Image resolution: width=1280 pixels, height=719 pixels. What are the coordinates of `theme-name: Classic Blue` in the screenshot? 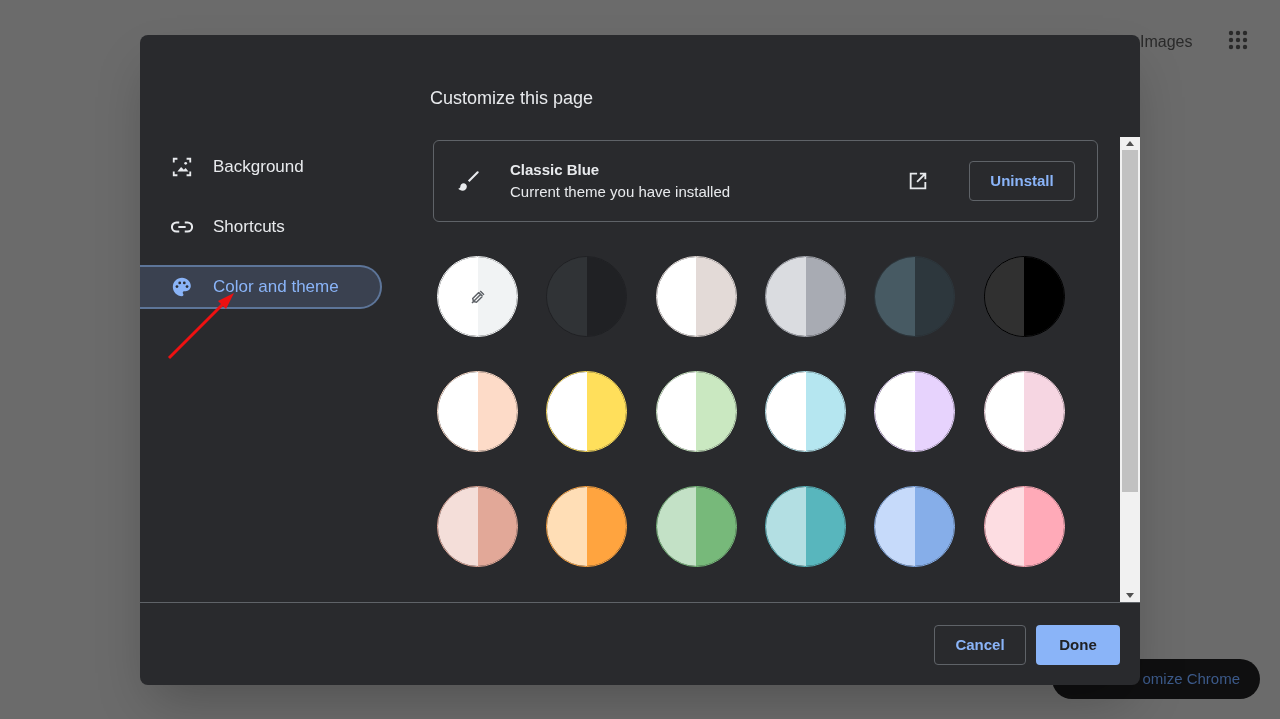 It's located at (555, 169).